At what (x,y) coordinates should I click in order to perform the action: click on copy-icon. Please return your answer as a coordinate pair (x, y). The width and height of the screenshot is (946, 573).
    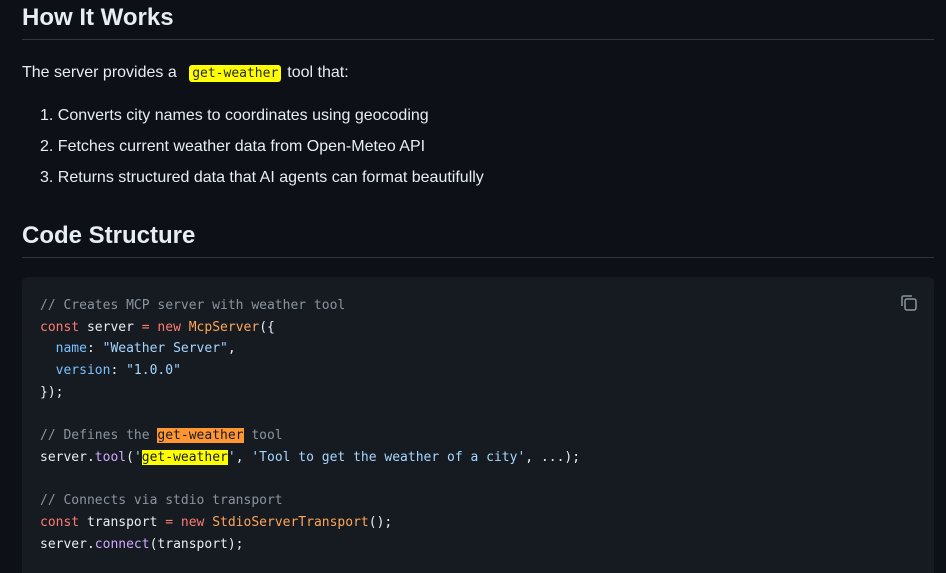
    Looking at the image, I should click on (909, 303).